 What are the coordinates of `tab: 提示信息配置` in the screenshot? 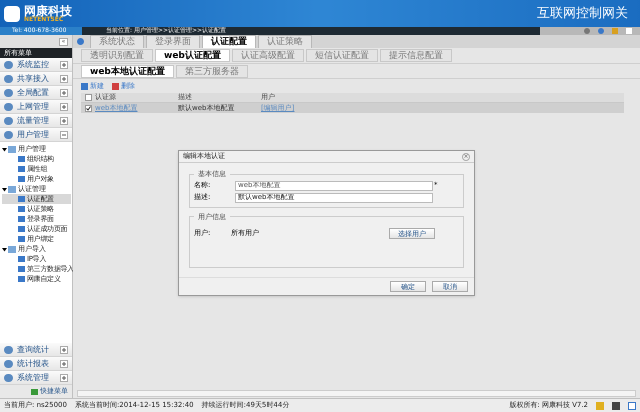 It's located at (416, 55).